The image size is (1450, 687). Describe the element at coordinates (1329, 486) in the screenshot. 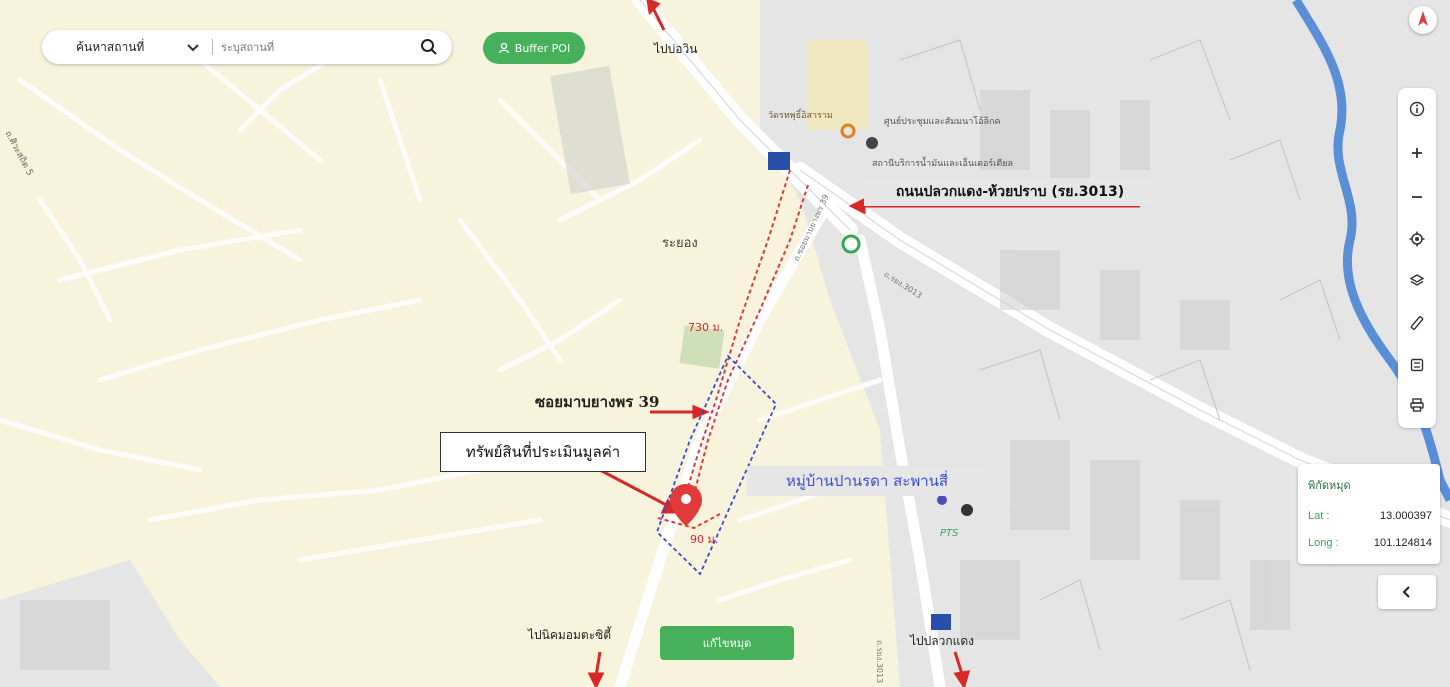

I see `coordinate-title: พิกัดหมุด` at that location.